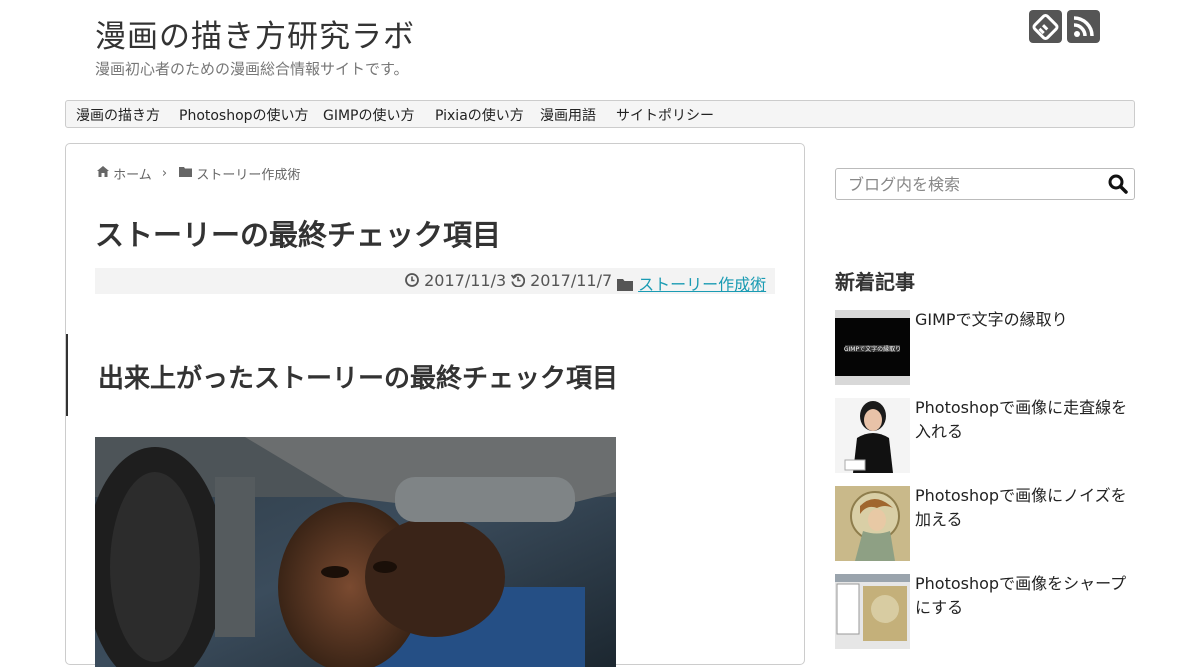 This screenshot has height=667, width=1200. I want to click on recent-post: Photoshopで画像に走査線を入れる, so click(985, 436).